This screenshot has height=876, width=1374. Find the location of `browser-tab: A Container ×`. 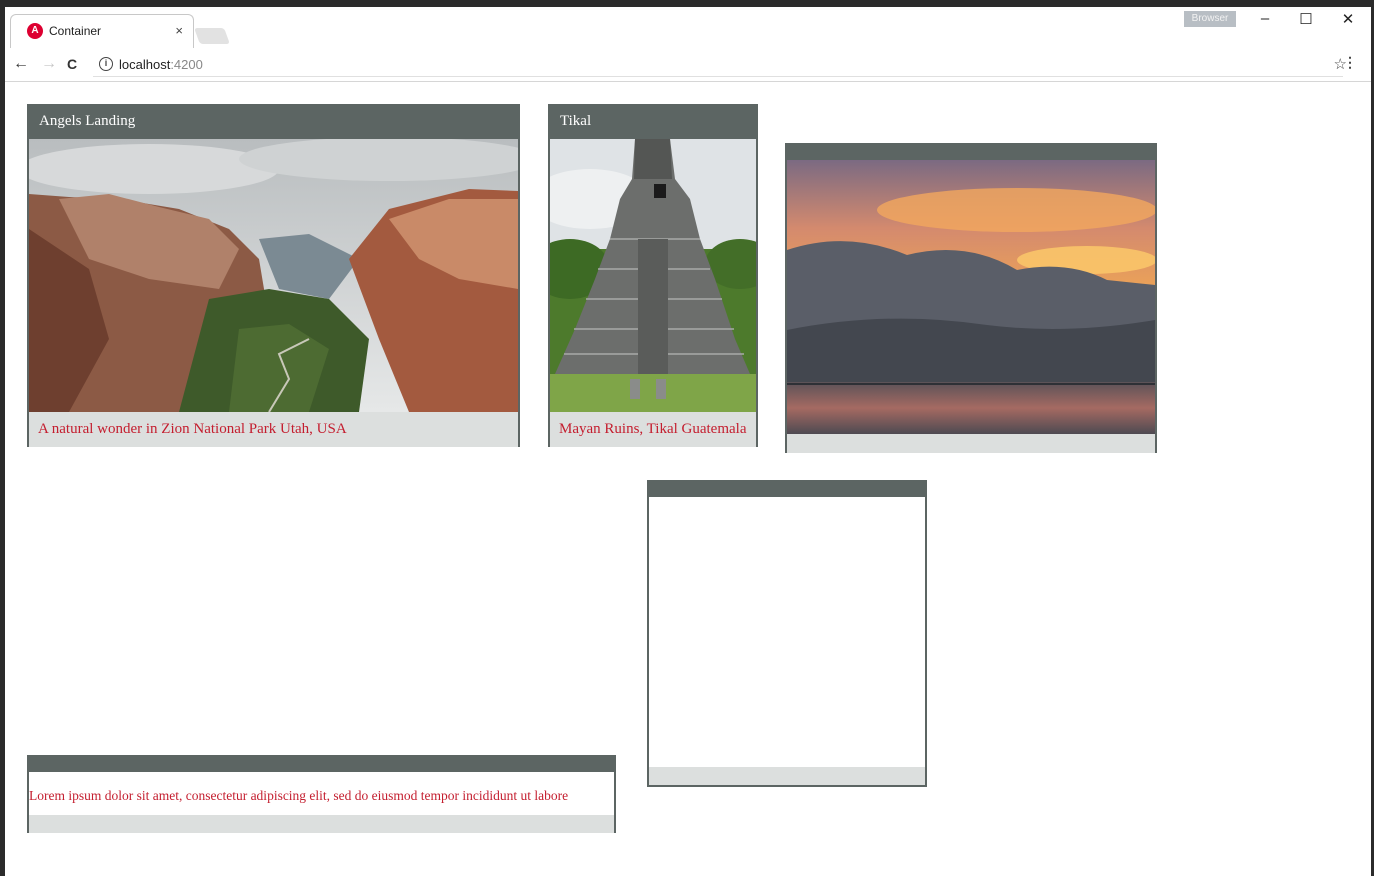

browser-tab: A Container × is located at coordinates (102, 31).